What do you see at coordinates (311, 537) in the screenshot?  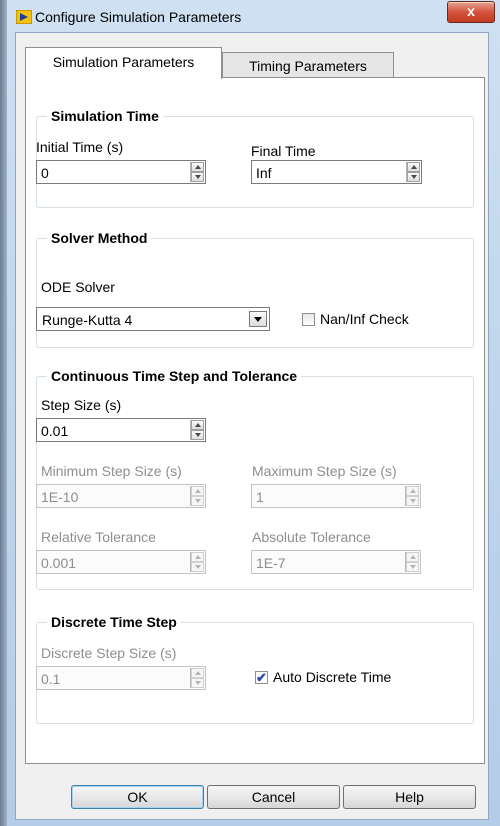 I see `absolute-tolerance-label: Absolute Tolerance` at bounding box center [311, 537].